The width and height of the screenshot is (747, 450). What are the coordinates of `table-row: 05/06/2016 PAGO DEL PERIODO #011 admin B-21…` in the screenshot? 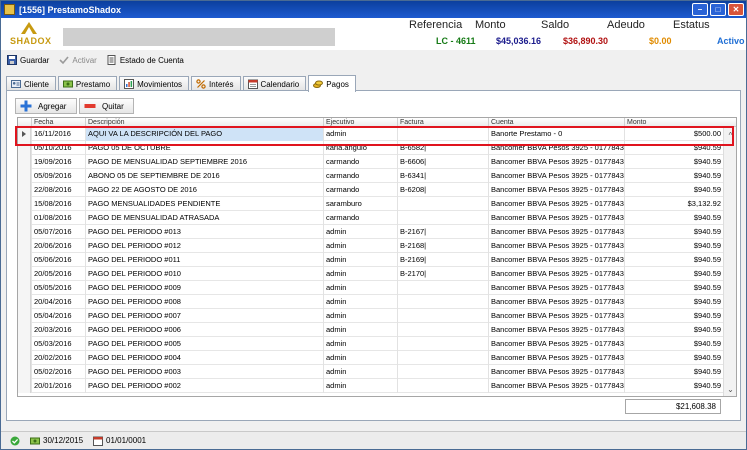 It's located at (371, 260).